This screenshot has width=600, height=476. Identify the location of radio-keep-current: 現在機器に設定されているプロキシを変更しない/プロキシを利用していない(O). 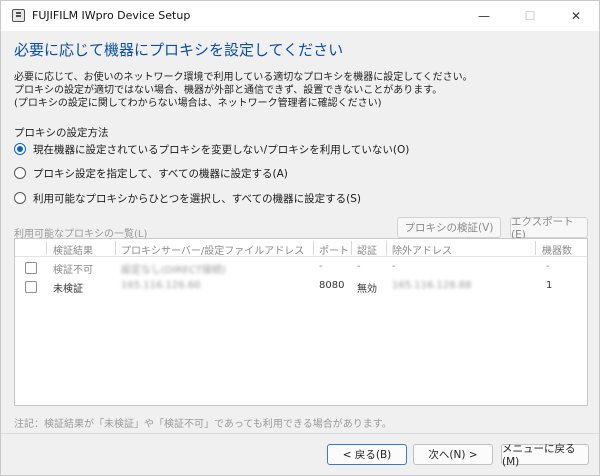
(211, 149).